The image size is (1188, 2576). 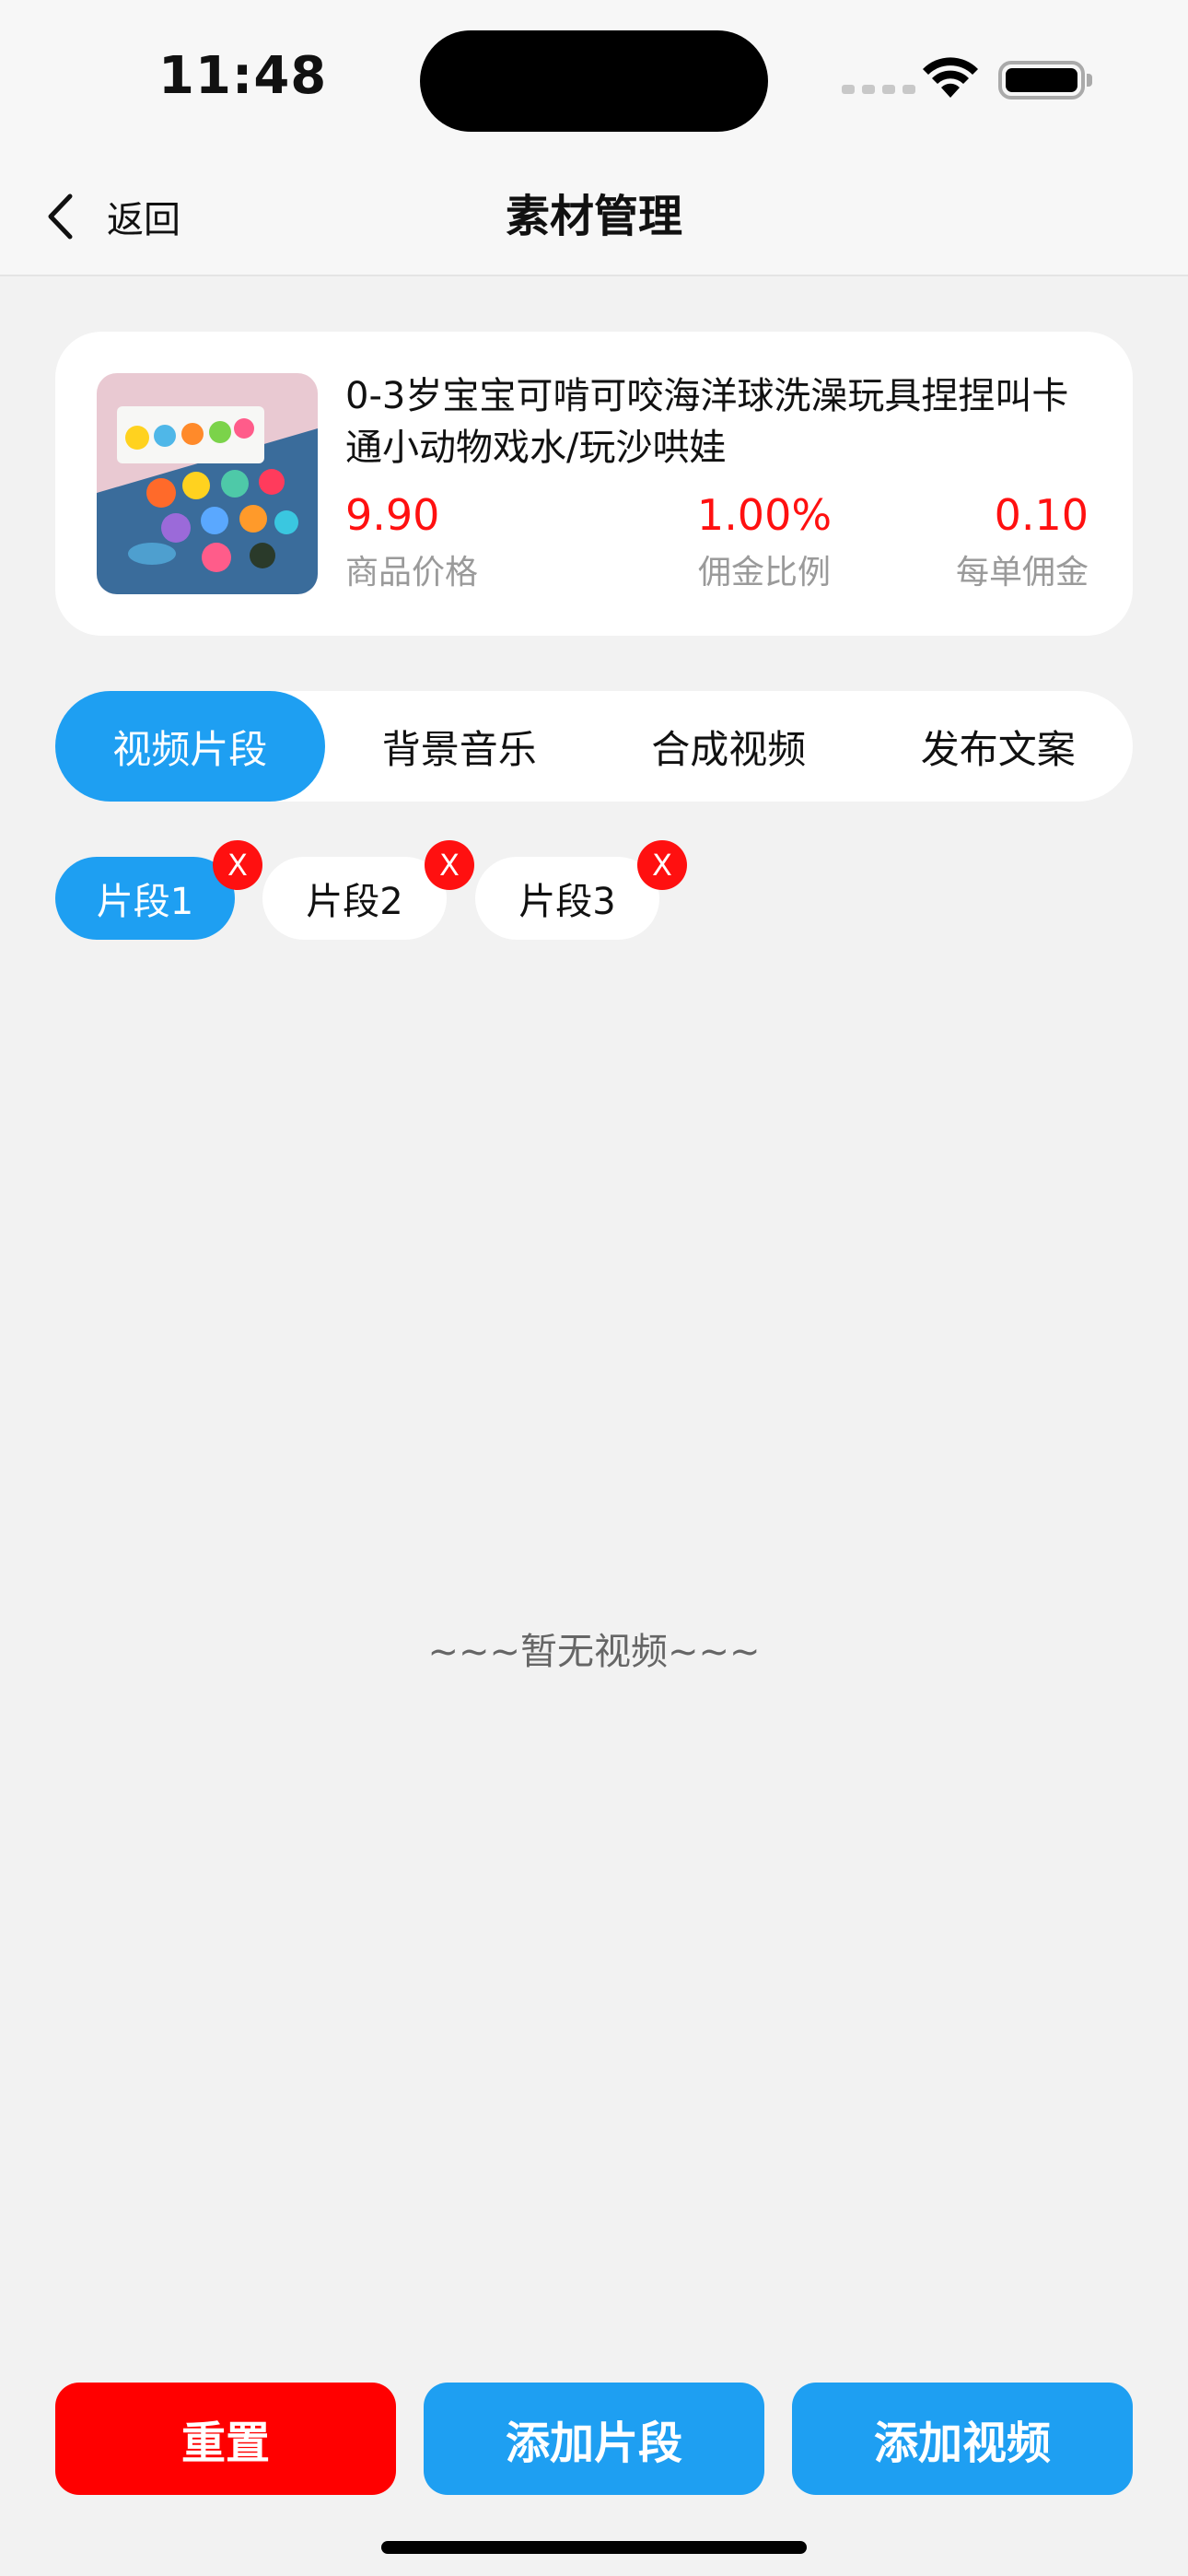 I want to click on commission-rate-value: 1.00%, so click(x=764, y=515).